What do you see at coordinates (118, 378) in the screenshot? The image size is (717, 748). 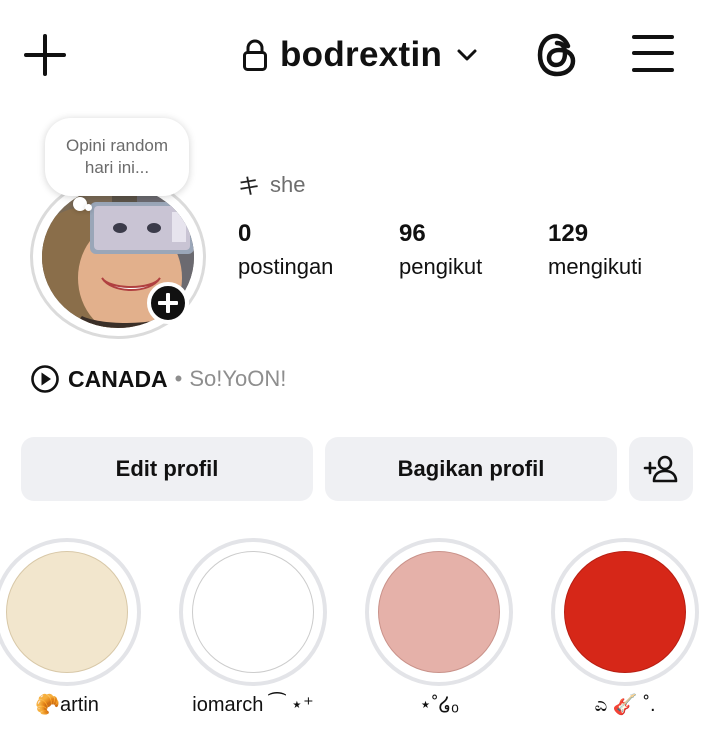 I see `music-title: CANADA` at bounding box center [118, 378].